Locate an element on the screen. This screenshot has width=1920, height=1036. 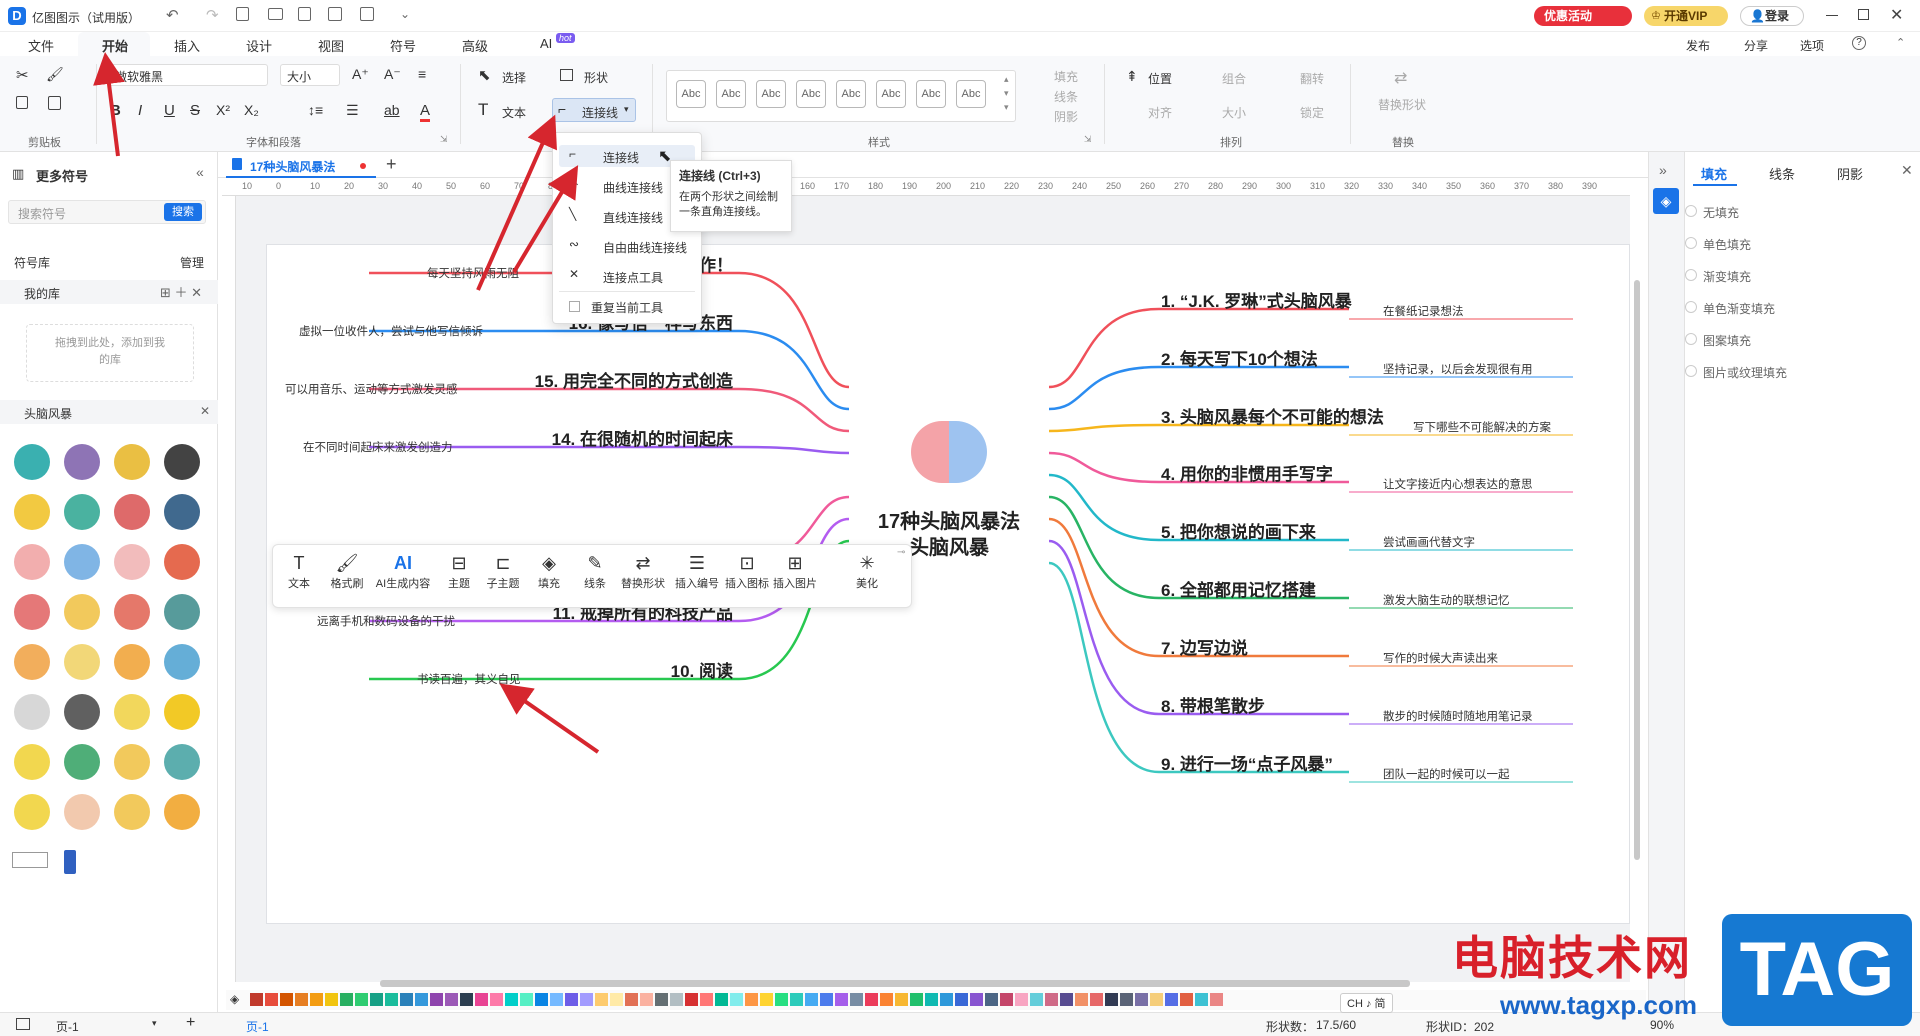
replace-shape-icon: ⇄ is located at coordinates (1400, 78).